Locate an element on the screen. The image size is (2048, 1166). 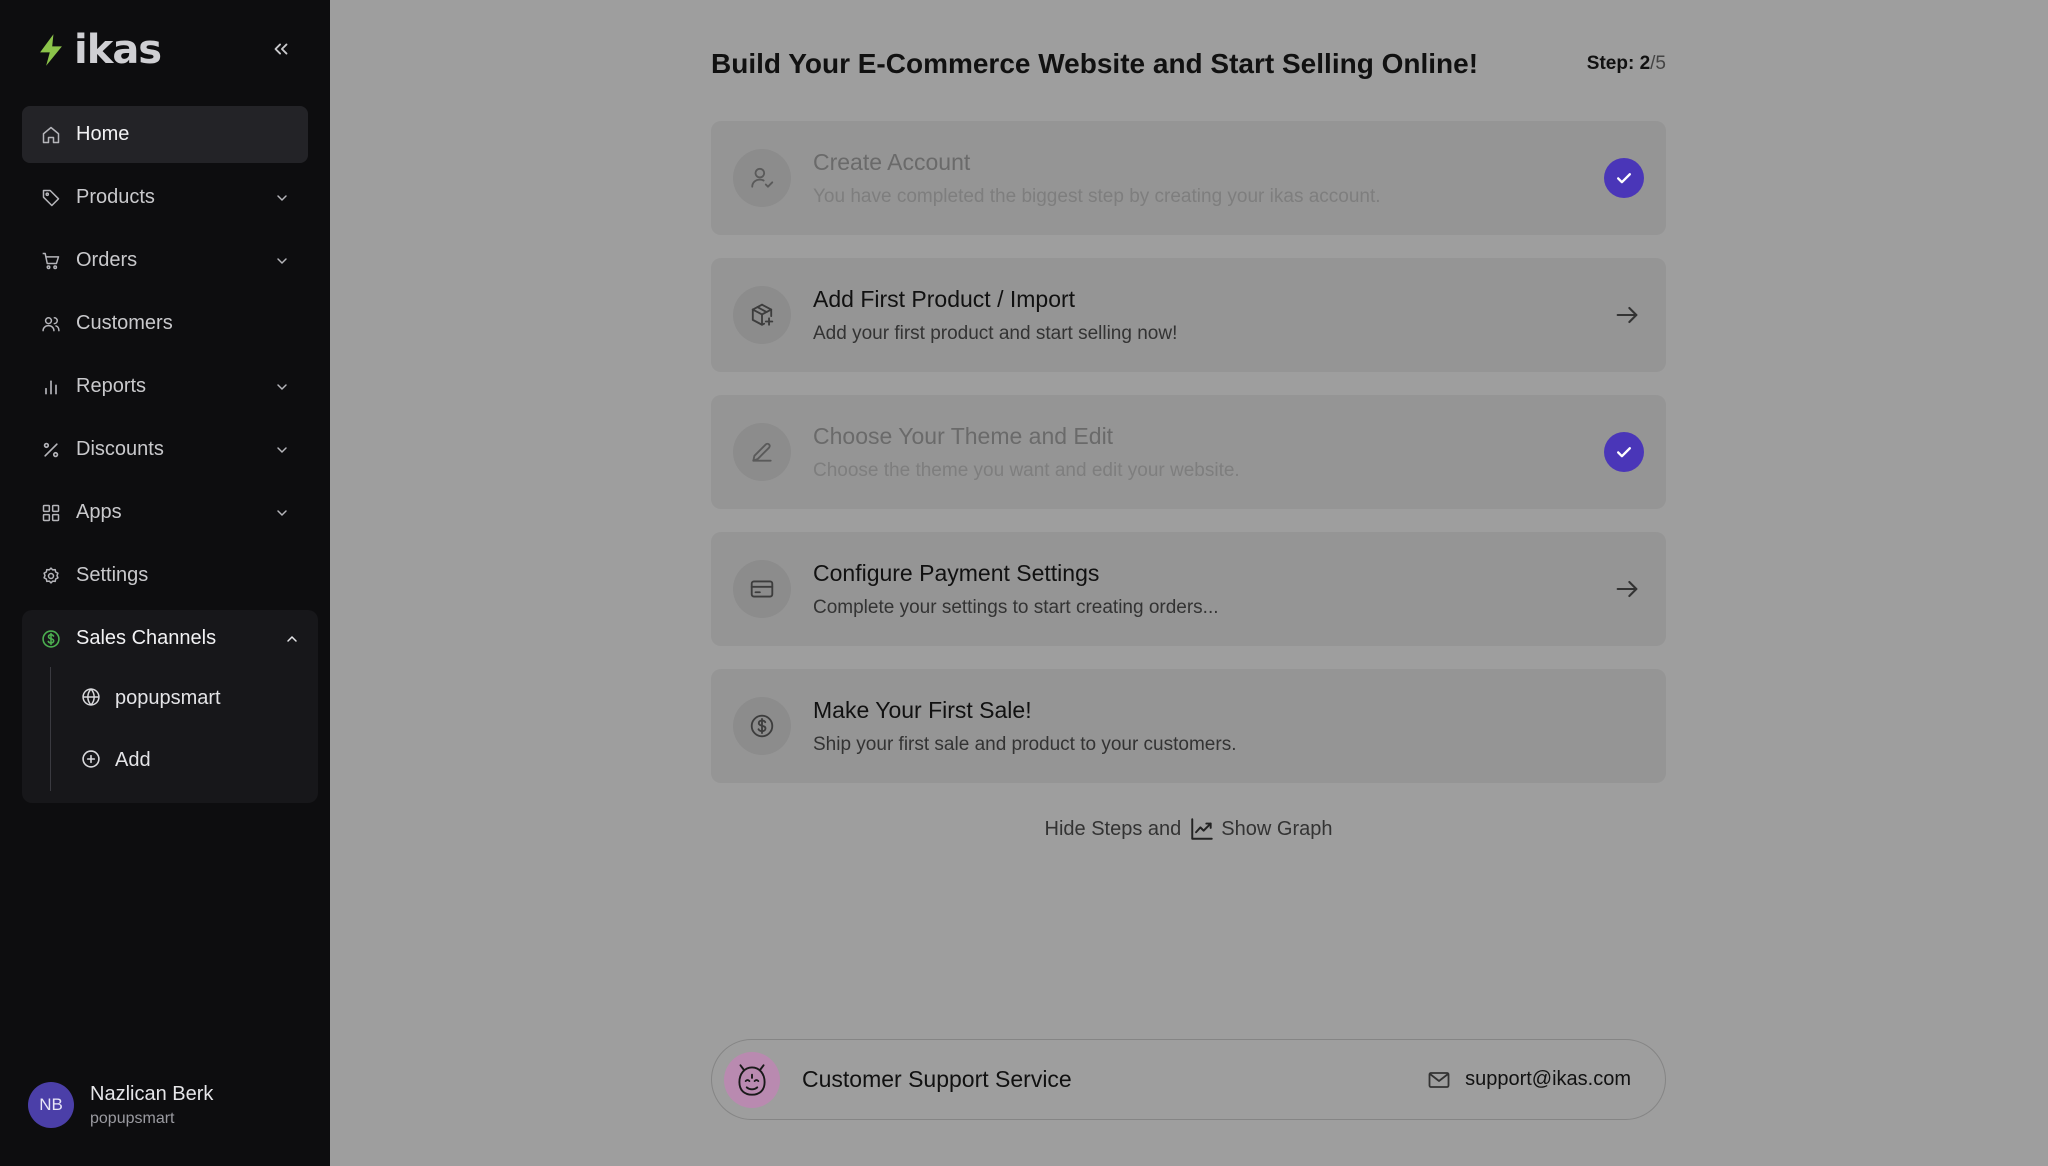
collapse-sidebar-button is located at coordinates (281, 49).